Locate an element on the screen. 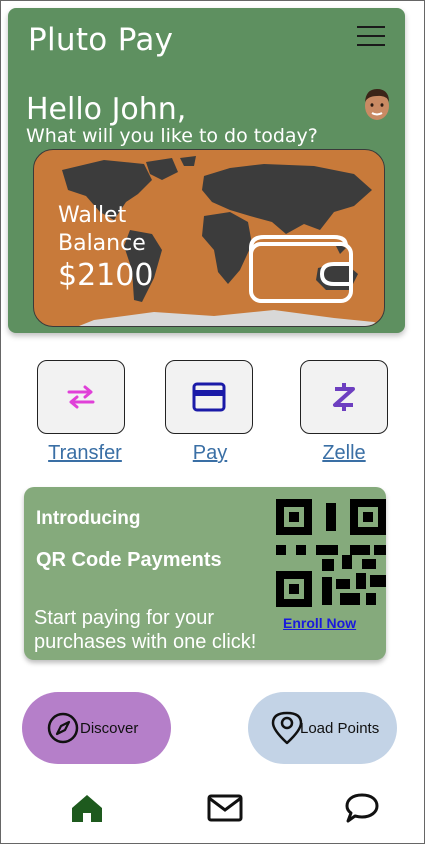 This screenshot has width=425, height=844. load-points-label: Load Points is located at coordinates (340, 728).